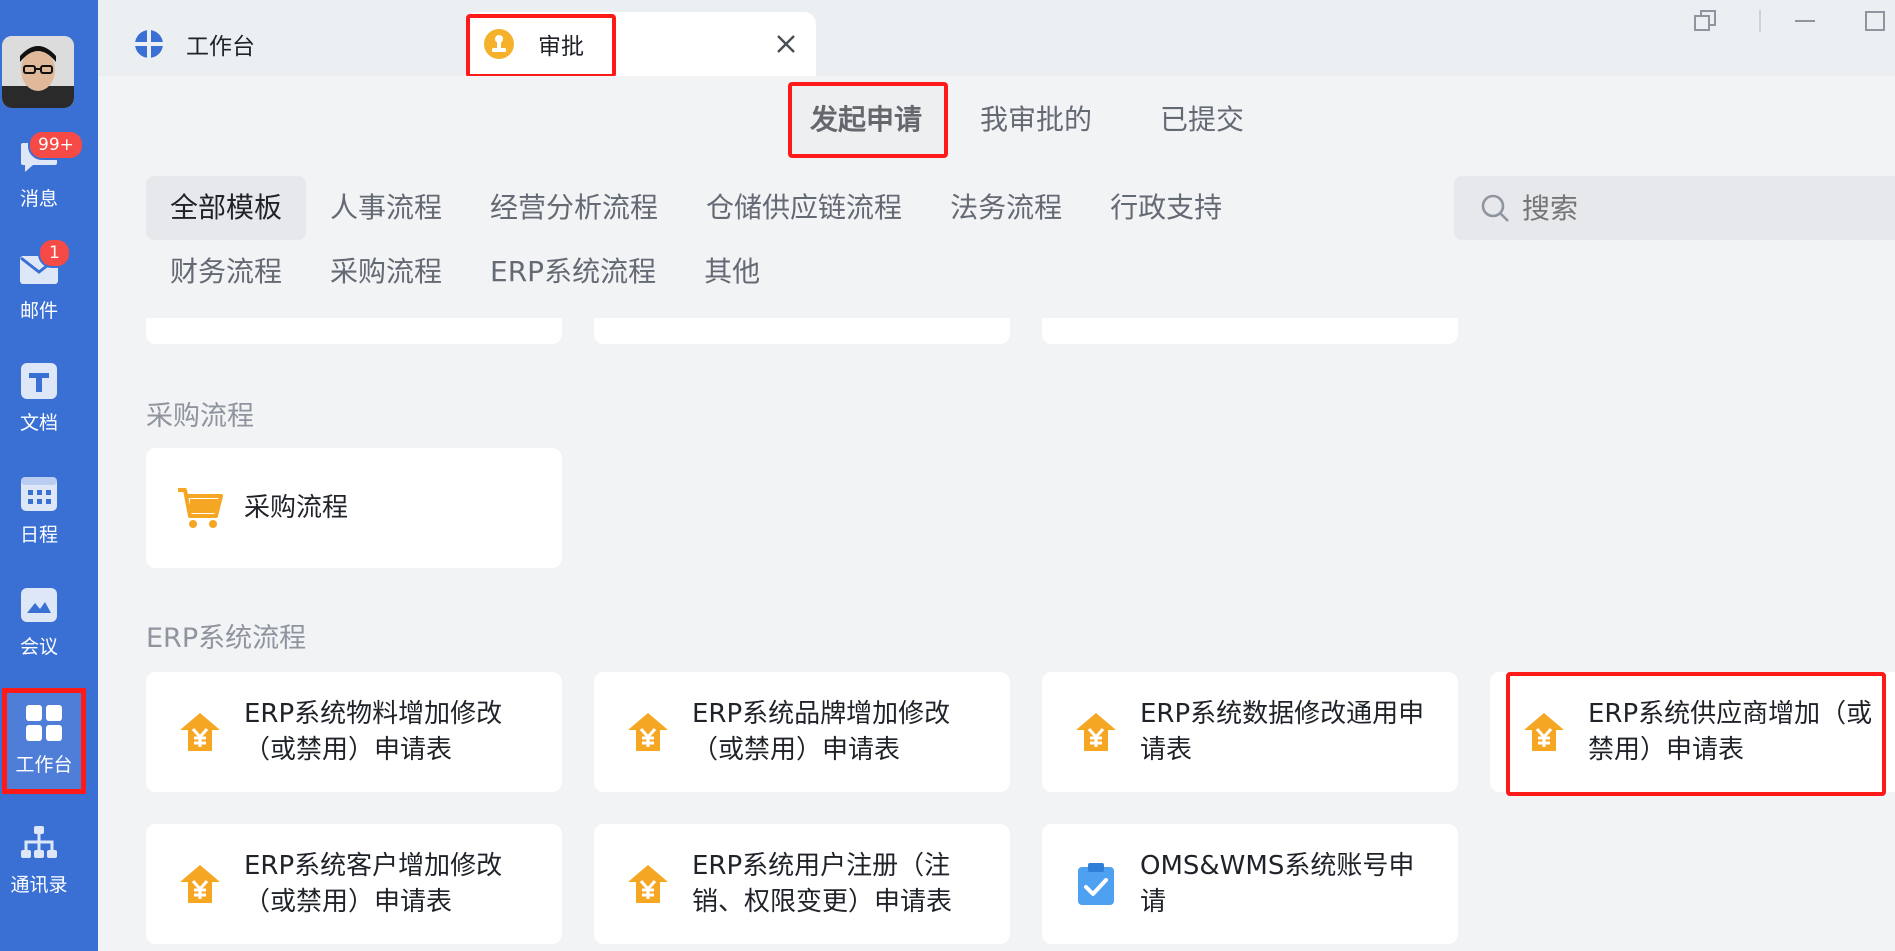 This screenshot has height=951, width=1895. Describe the element at coordinates (39, 885) in the screenshot. I see `sidebar-item-label: 通讯录` at that location.